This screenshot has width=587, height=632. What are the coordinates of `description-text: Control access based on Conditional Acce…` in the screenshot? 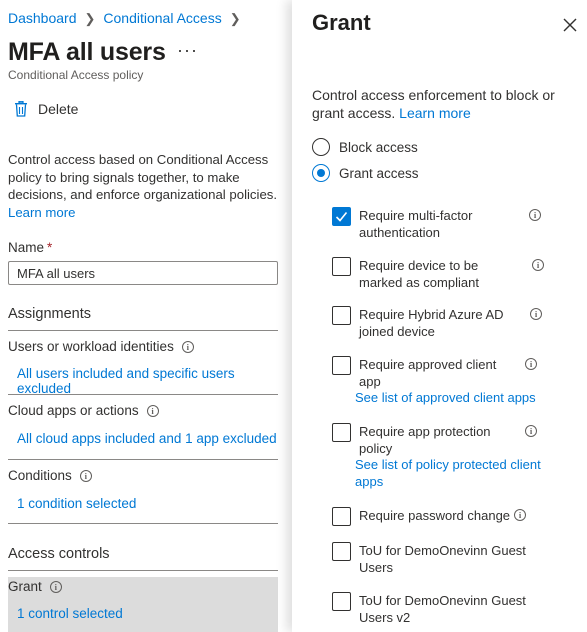 It's located at (143, 177).